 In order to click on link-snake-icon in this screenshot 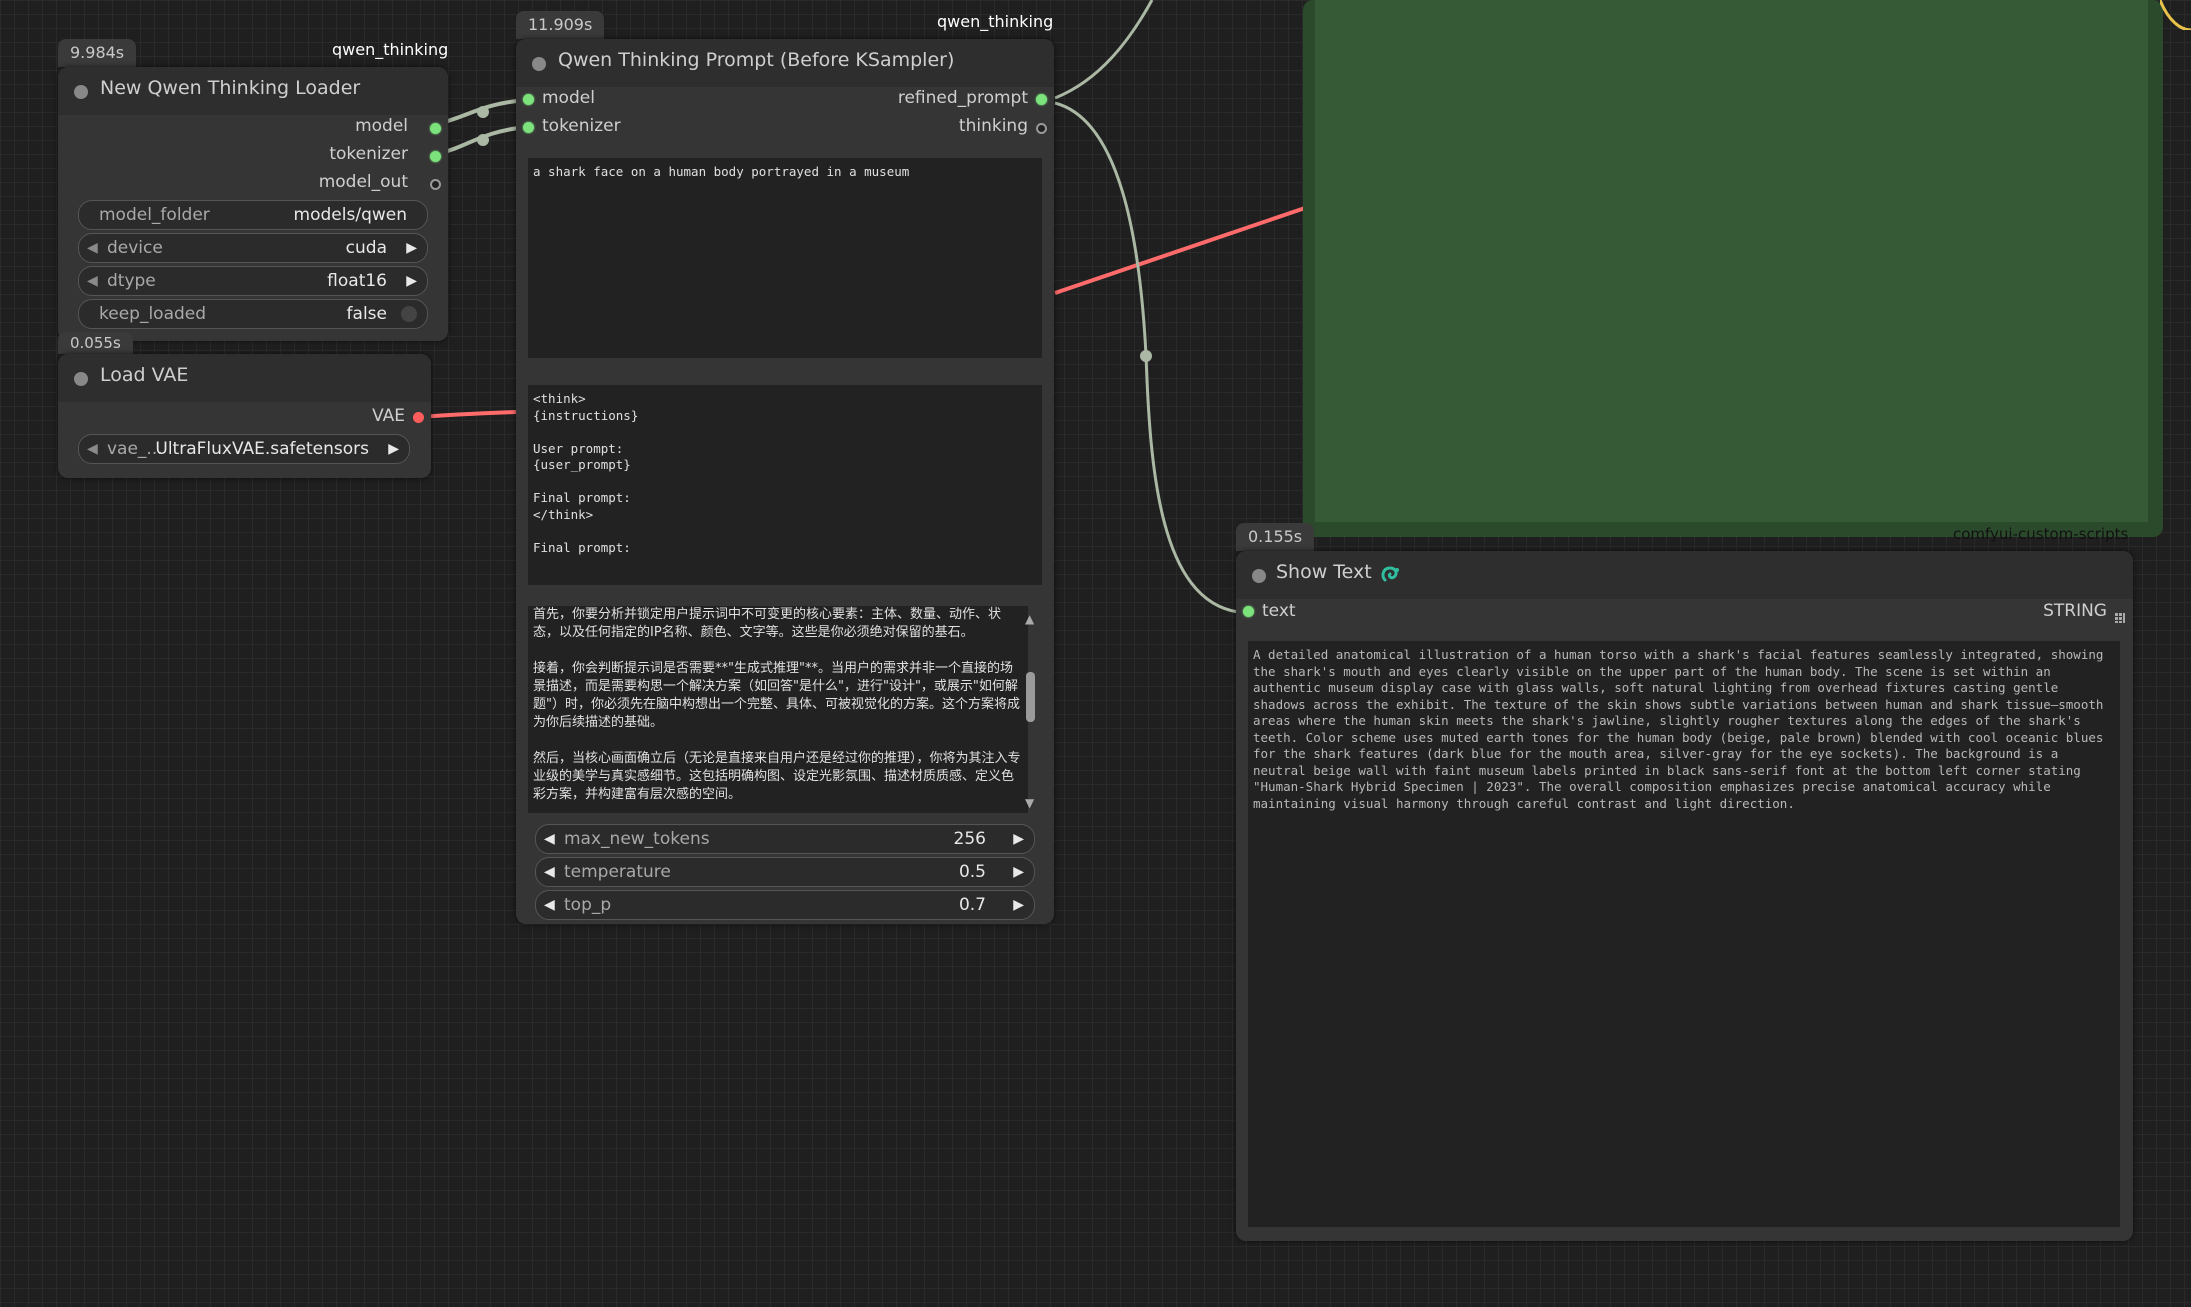, I will do `click(1391, 574)`.